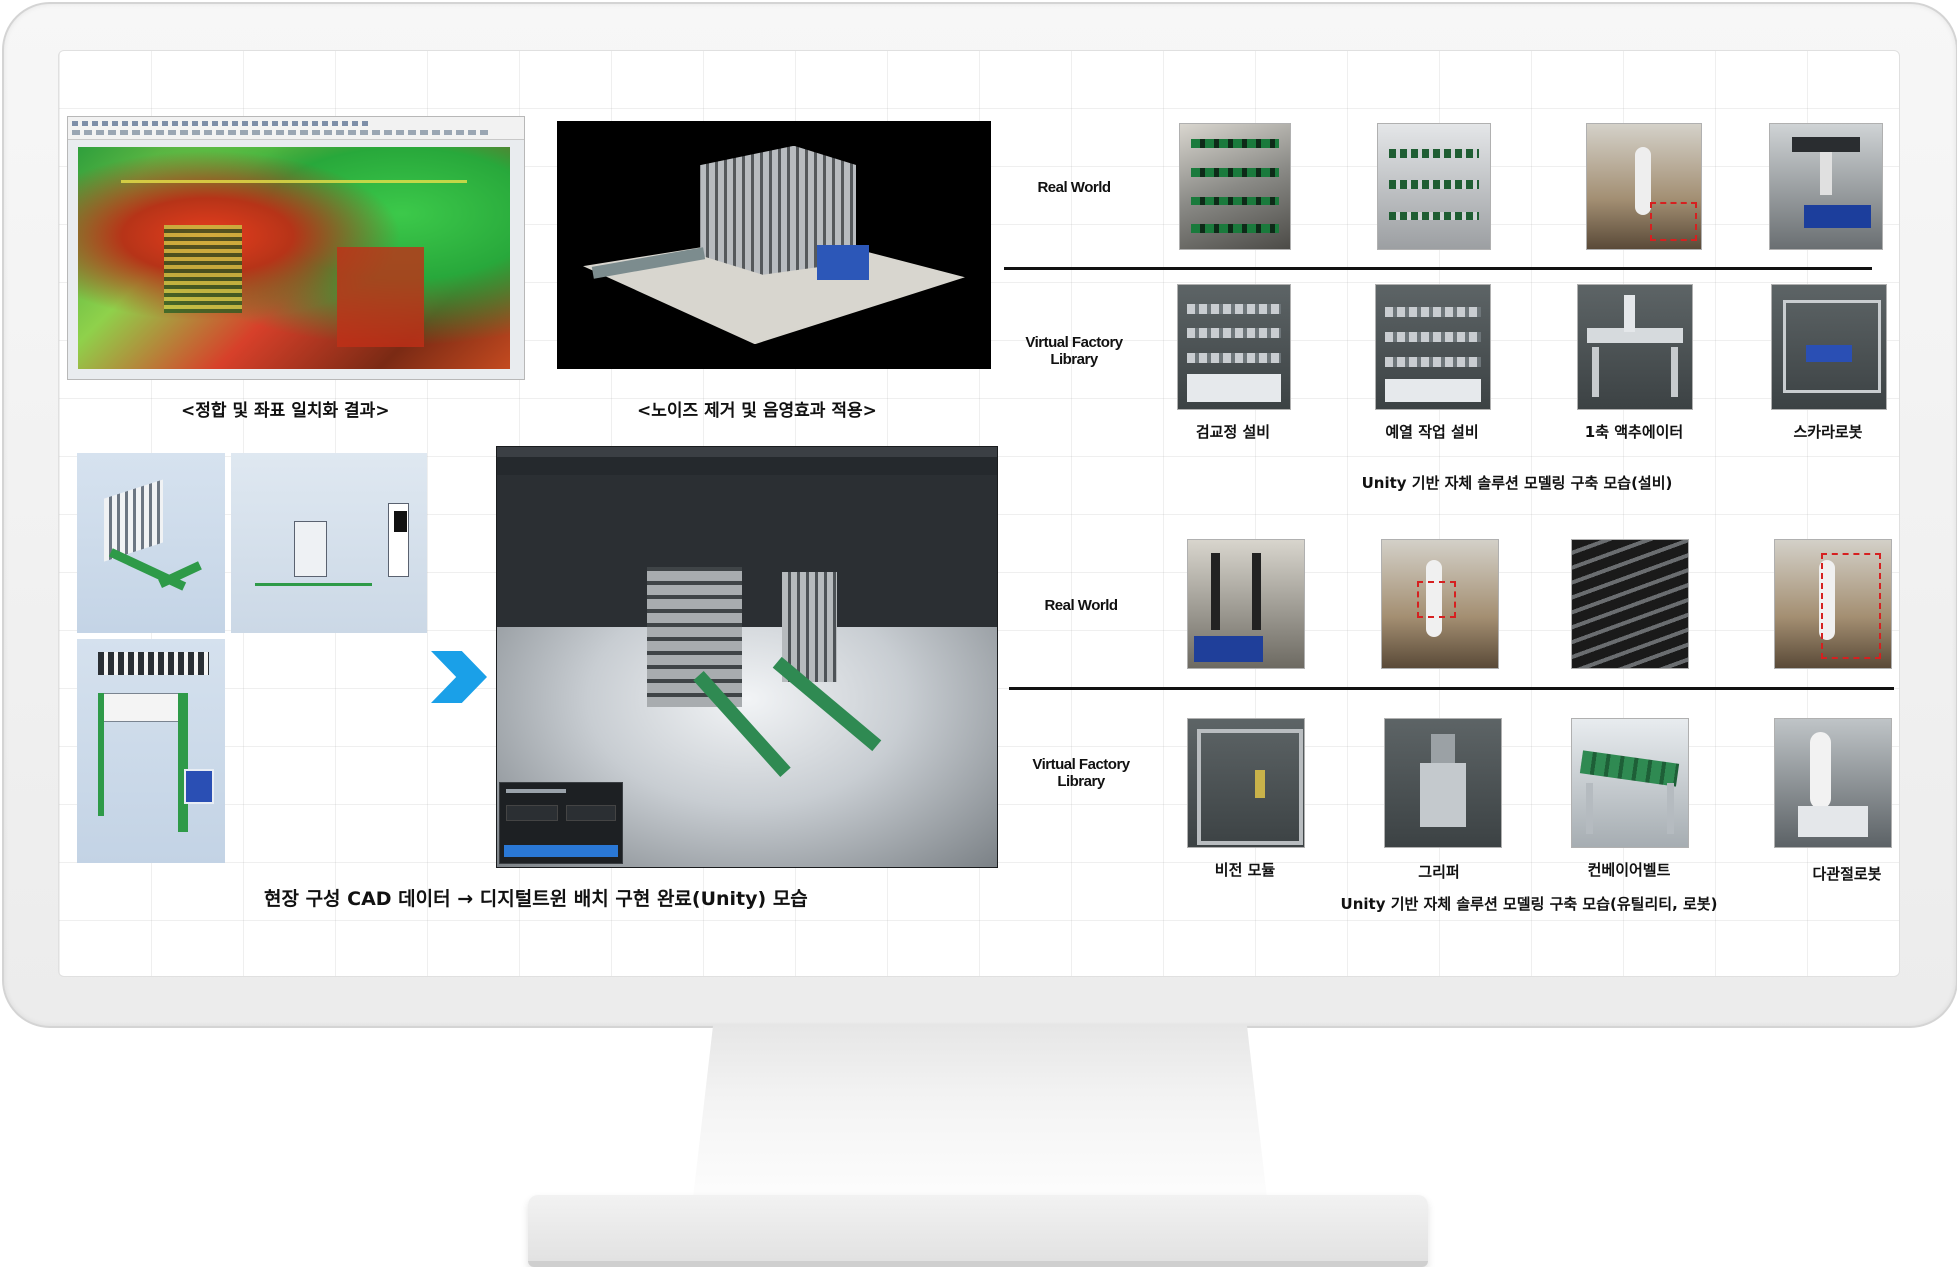 This screenshot has height=1267, width=1957. Describe the element at coordinates (151, 543) in the screenshot. I see `cad-view-isometric` at that location.